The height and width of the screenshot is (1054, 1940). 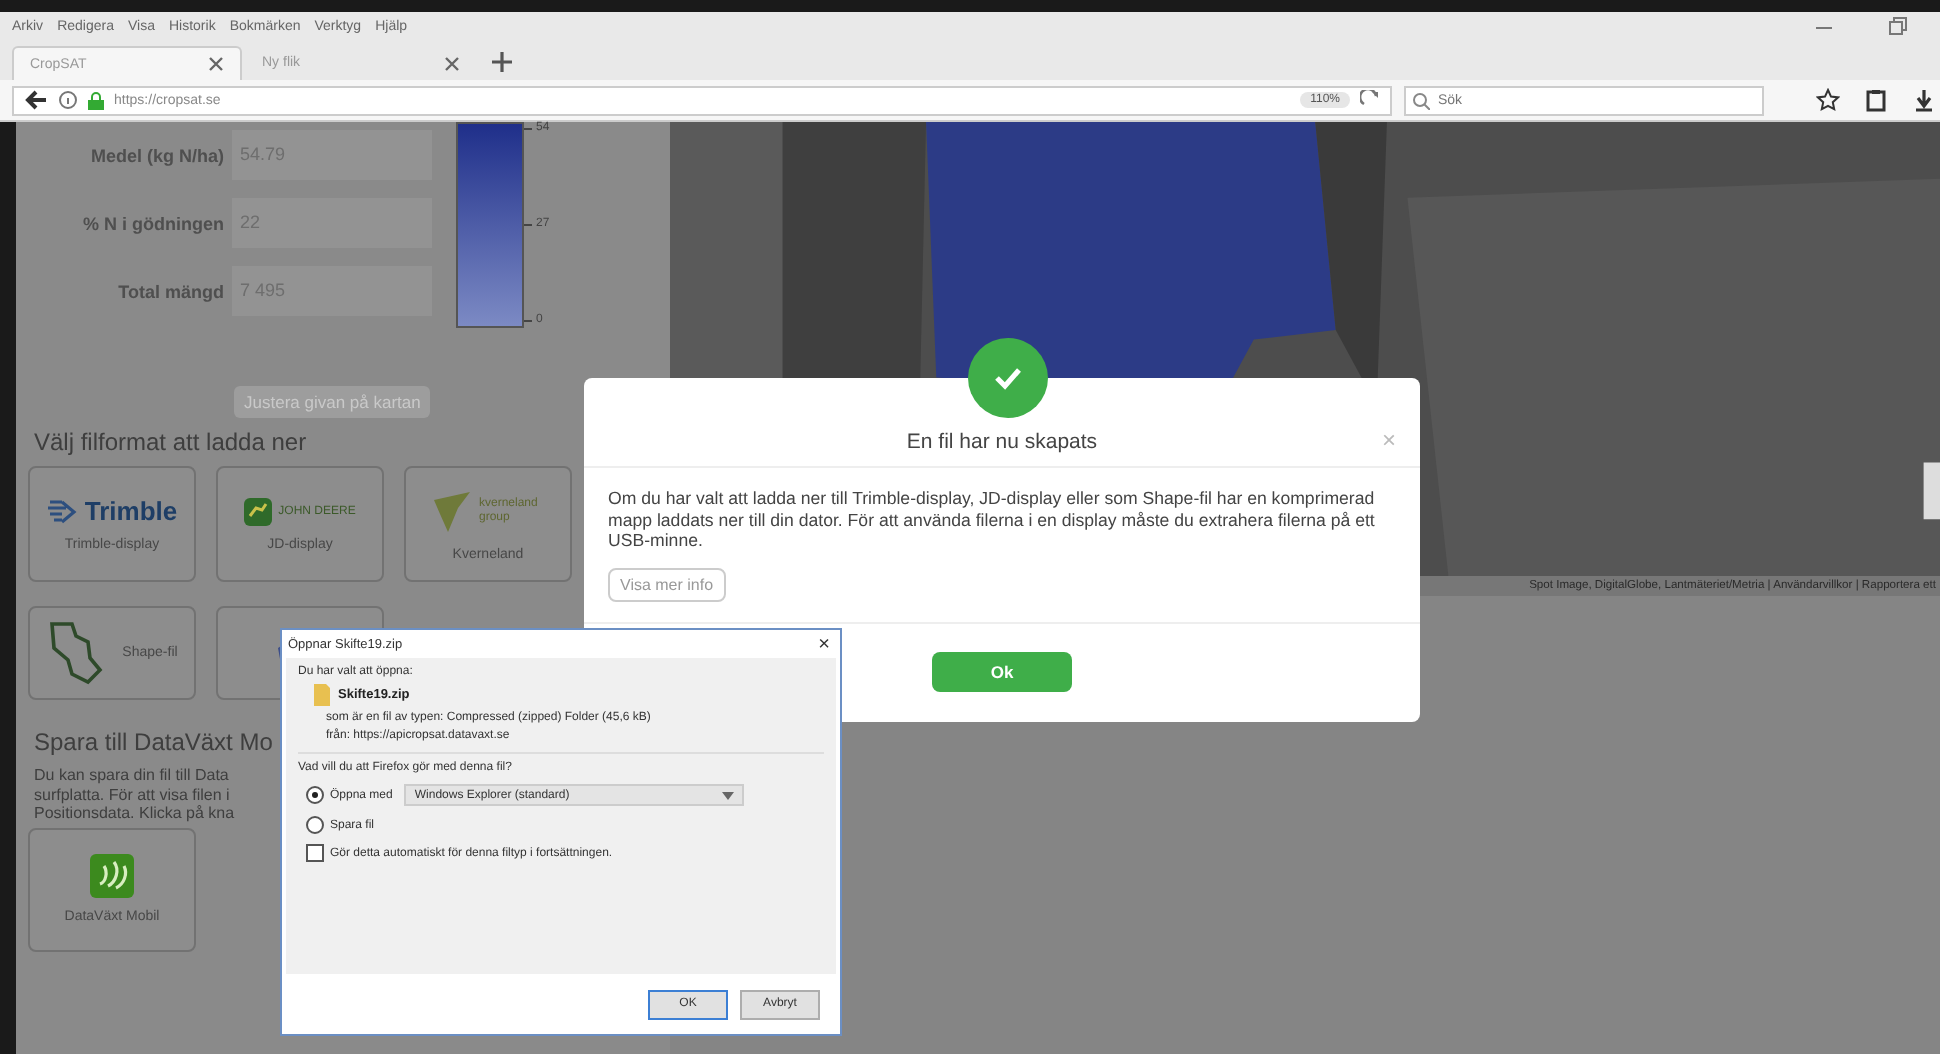 I want to click on modal-message: Om du har valt att ladda ner till Trimble-display, JD-display eller som Shape-fil har en komprimerad mapp laddats ner till din dator. För att använda filerna i en display måste du extrahera filerna på ett USB-minne., so click(x=992, y=520).